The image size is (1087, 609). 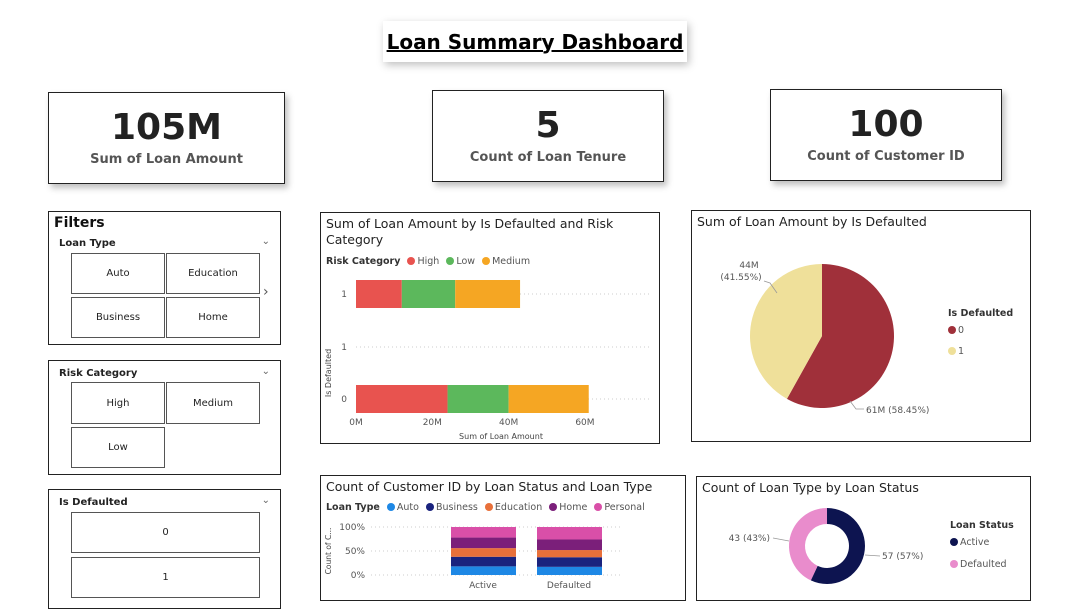 I want to click on x-tick-label: 60M, so click(x=584, y=423).